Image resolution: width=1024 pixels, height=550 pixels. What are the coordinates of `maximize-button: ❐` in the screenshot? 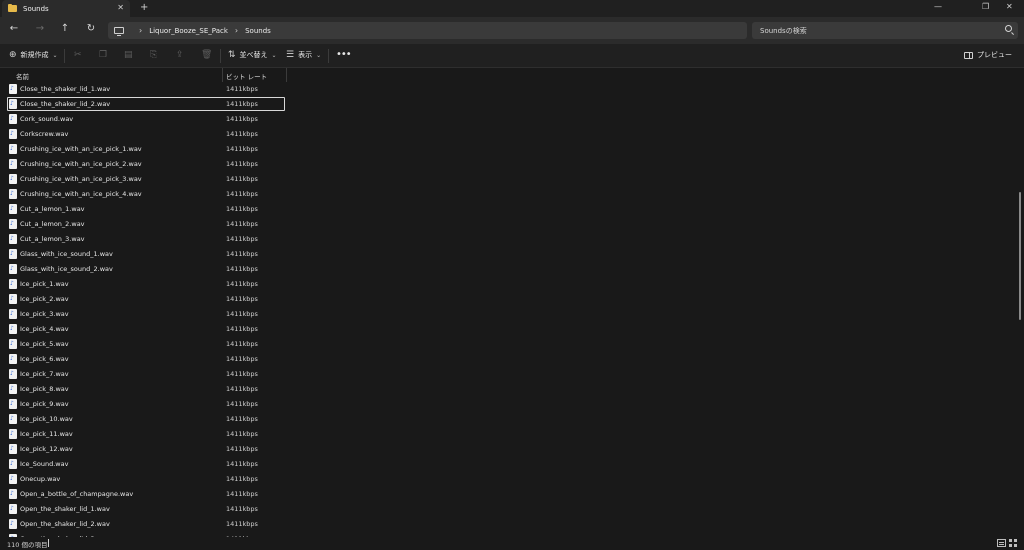 It's located at (985, 6).